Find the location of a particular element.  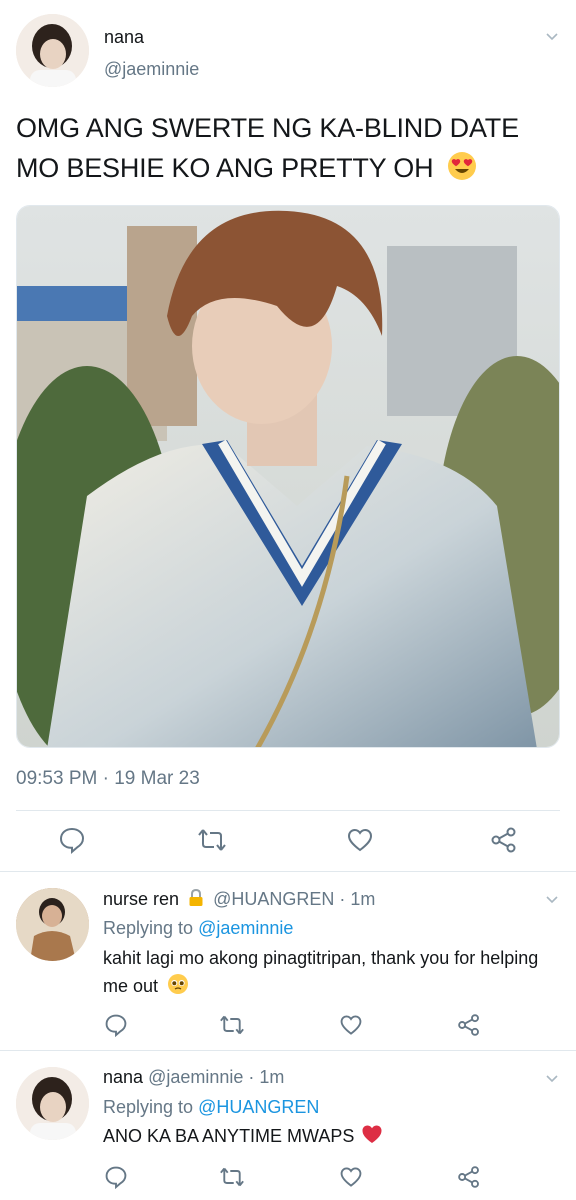

replying-to-link: @HUANGREN is located at coordinates (258, 1107).